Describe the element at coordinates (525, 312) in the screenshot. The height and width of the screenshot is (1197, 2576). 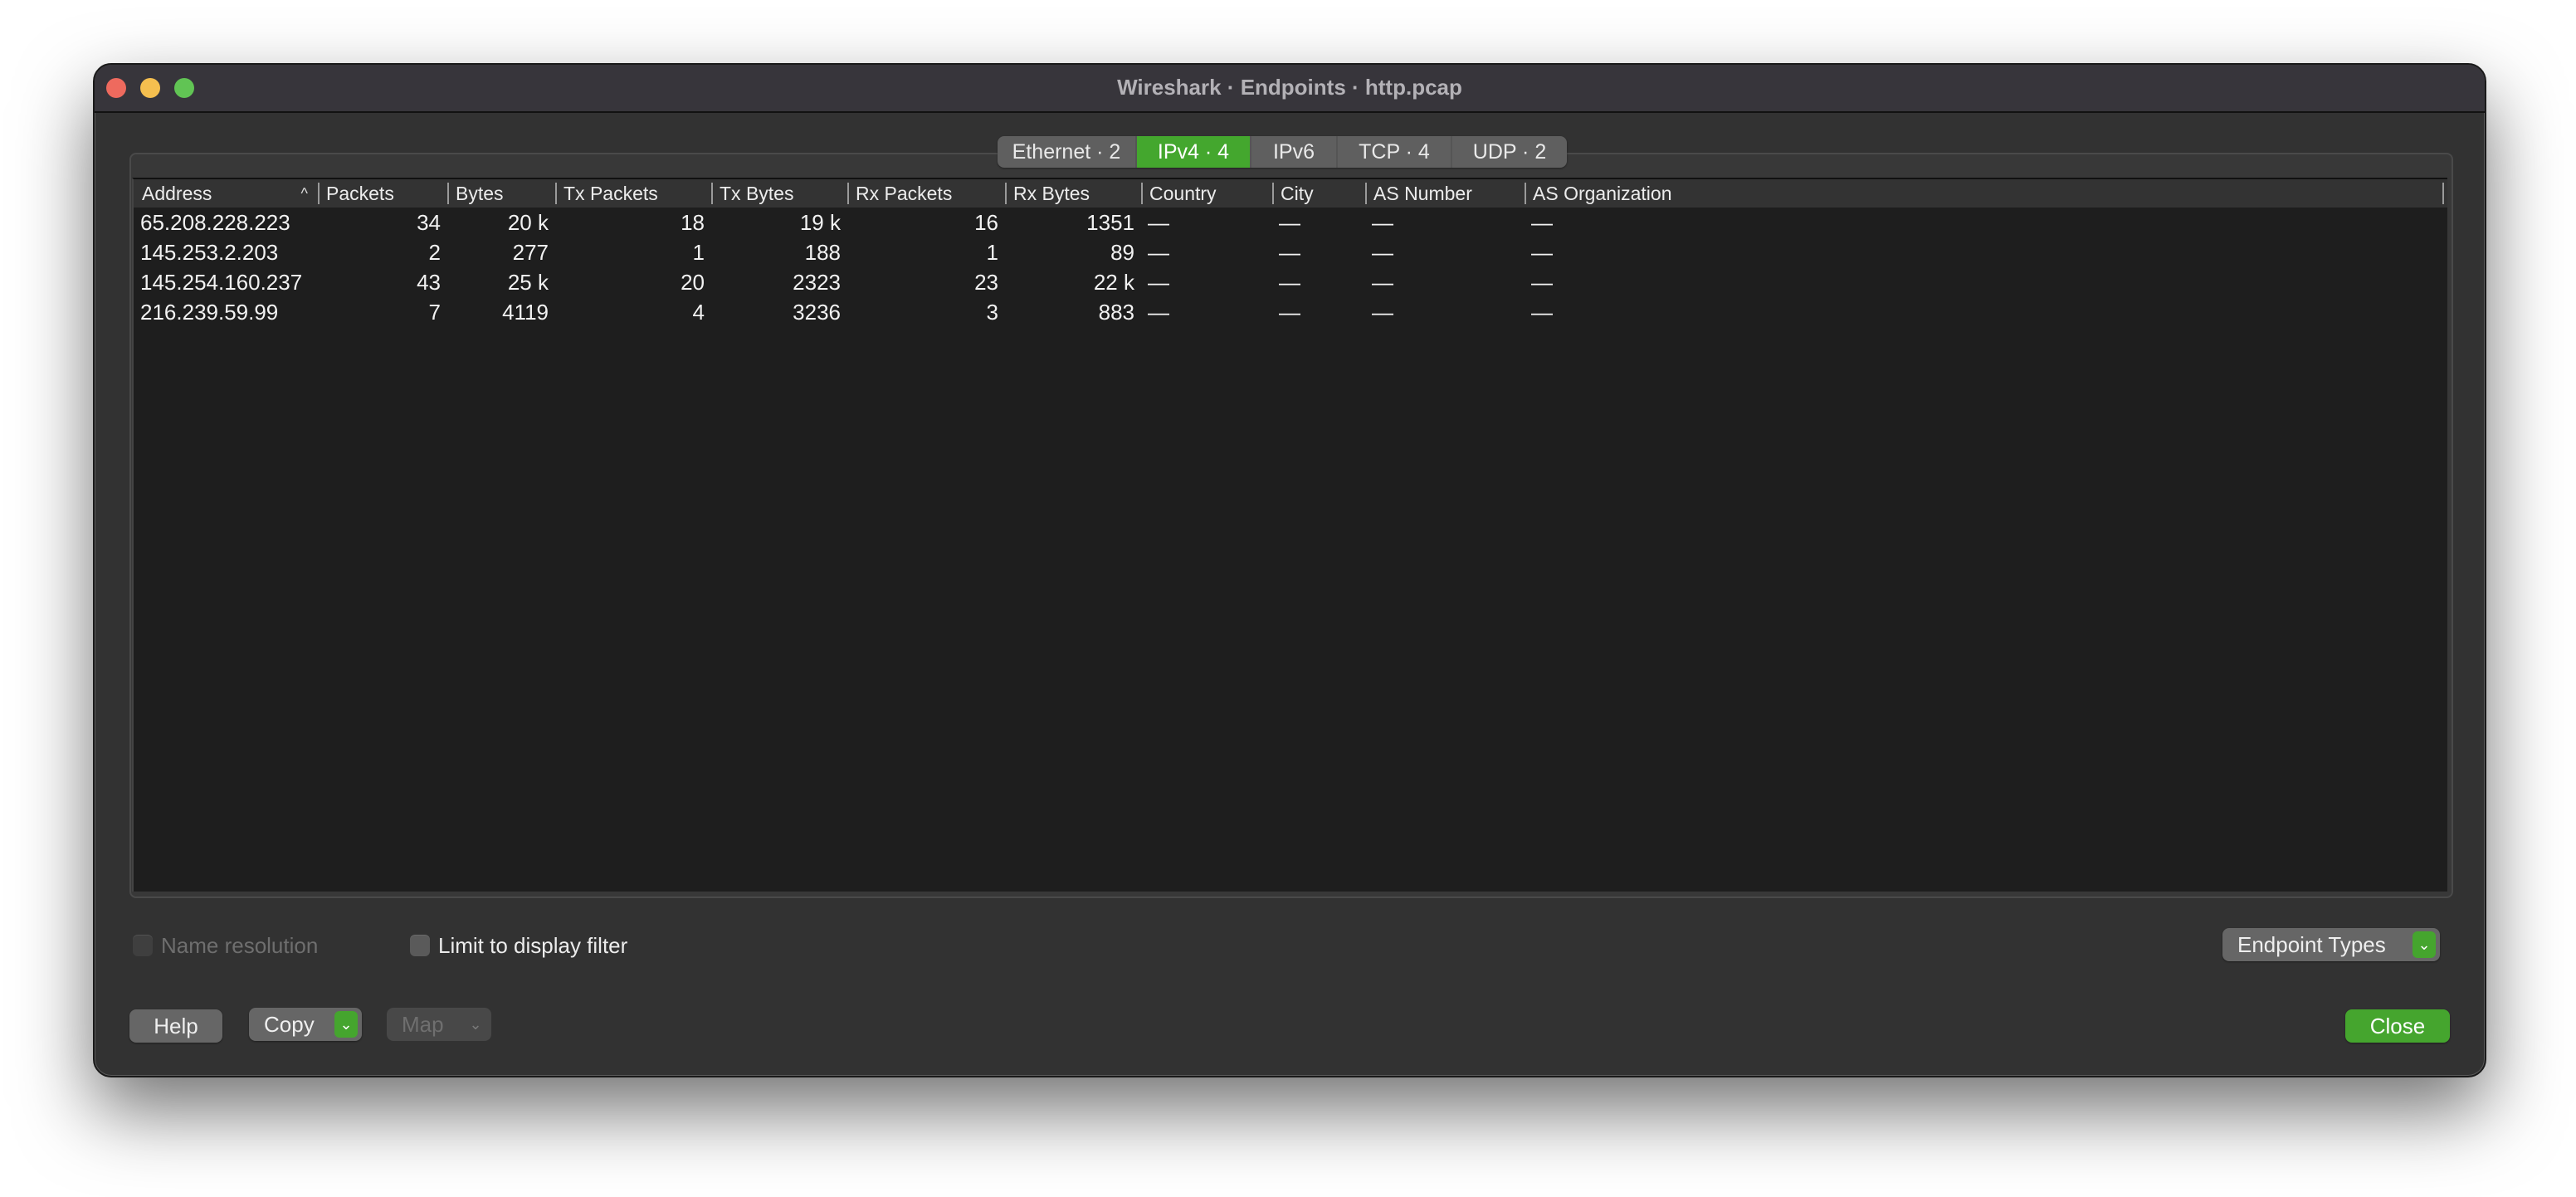
I see `cell-bytes: 4119` at that location.